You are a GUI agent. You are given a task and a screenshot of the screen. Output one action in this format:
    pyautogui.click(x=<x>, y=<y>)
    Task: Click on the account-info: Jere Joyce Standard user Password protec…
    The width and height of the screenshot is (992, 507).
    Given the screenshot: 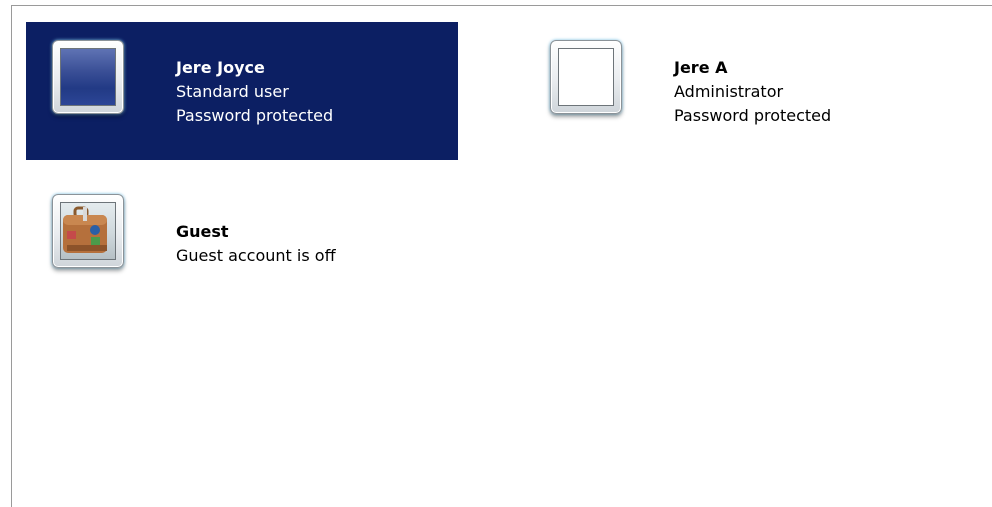 What is the action you would take?
    pyautogui.click(x=254, y=92)
    